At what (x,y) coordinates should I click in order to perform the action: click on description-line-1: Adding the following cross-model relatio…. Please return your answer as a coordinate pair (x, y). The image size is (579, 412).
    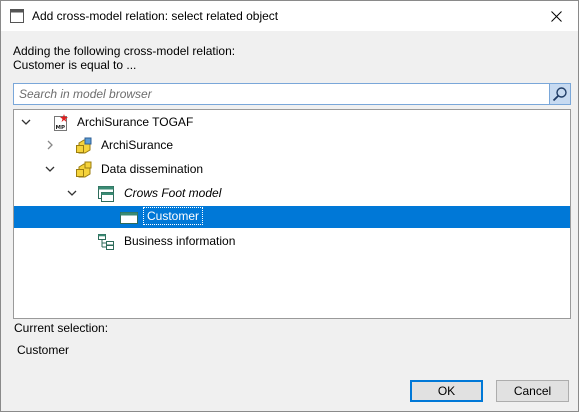
    Looking at the image, I should click on (124, 51).